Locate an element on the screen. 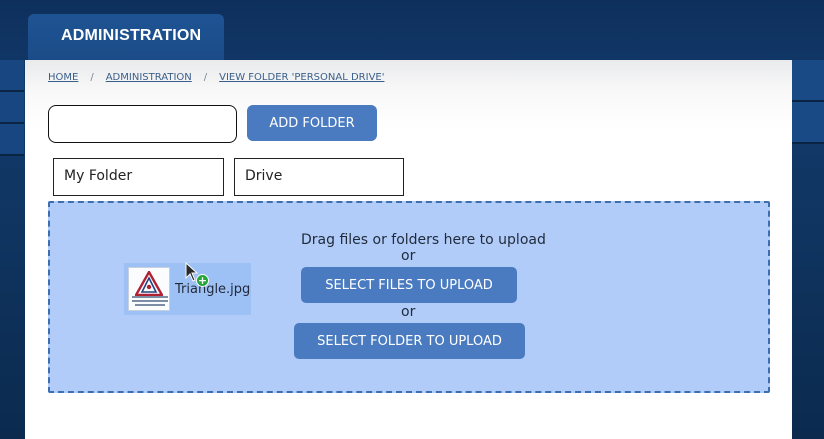  breadcrumb-current-folder-link: VIEW FOLDER 'PERSONAL DRIVE' is located at coordinates (301, 77).